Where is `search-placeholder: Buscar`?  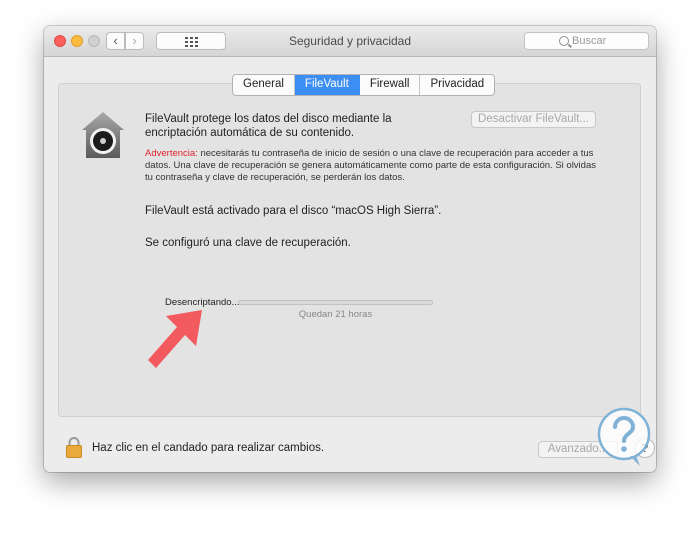
search-placeholder: Buscar is located at coordinates (589, 41).